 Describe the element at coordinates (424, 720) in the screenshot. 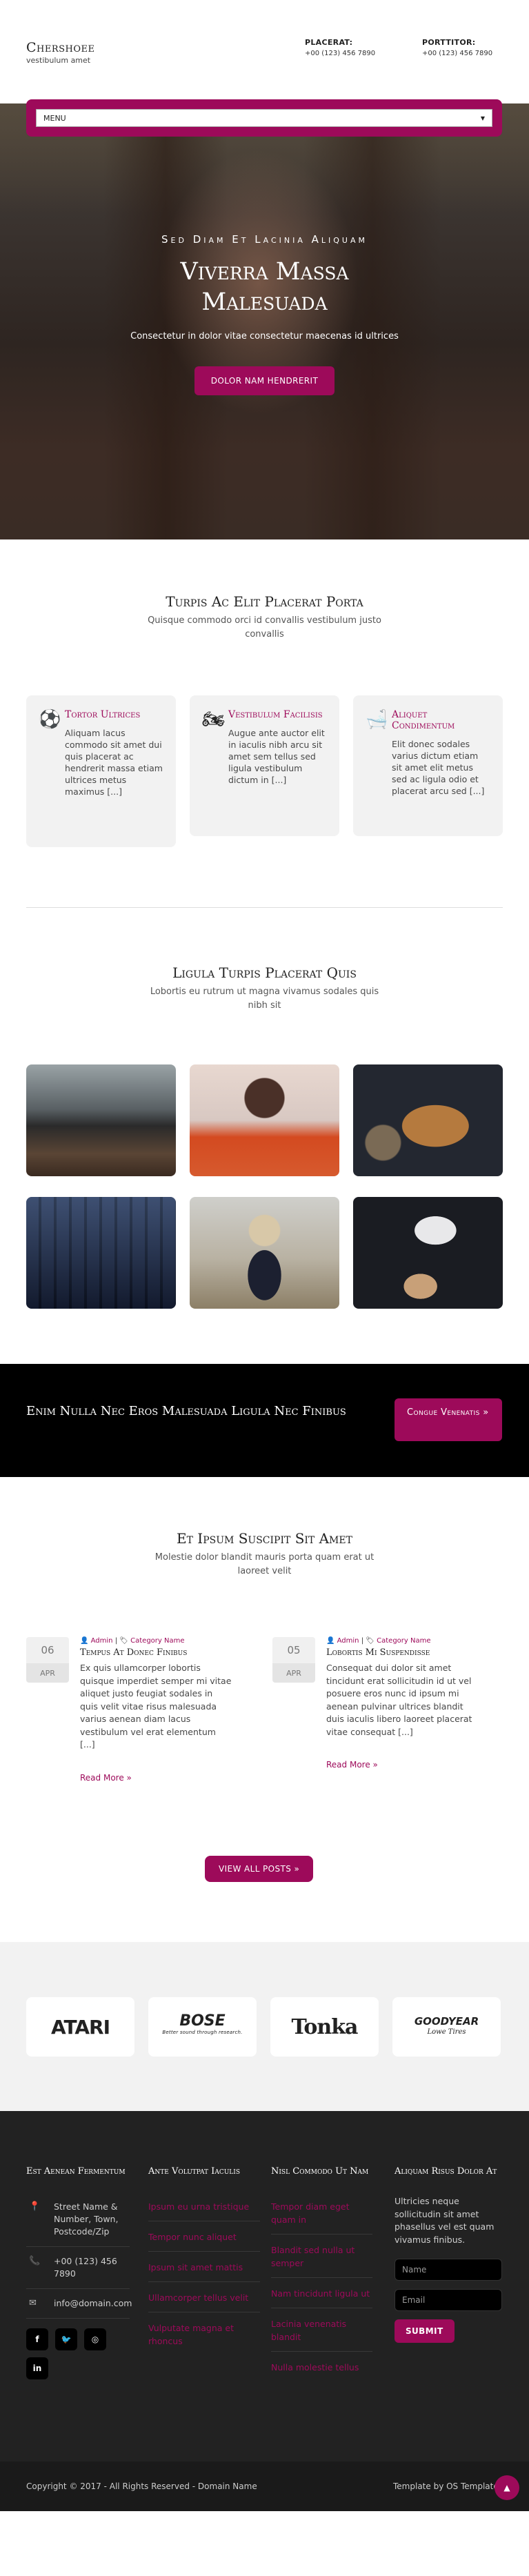

I see `service-title-link: Aliquet Condimentum` at that location.